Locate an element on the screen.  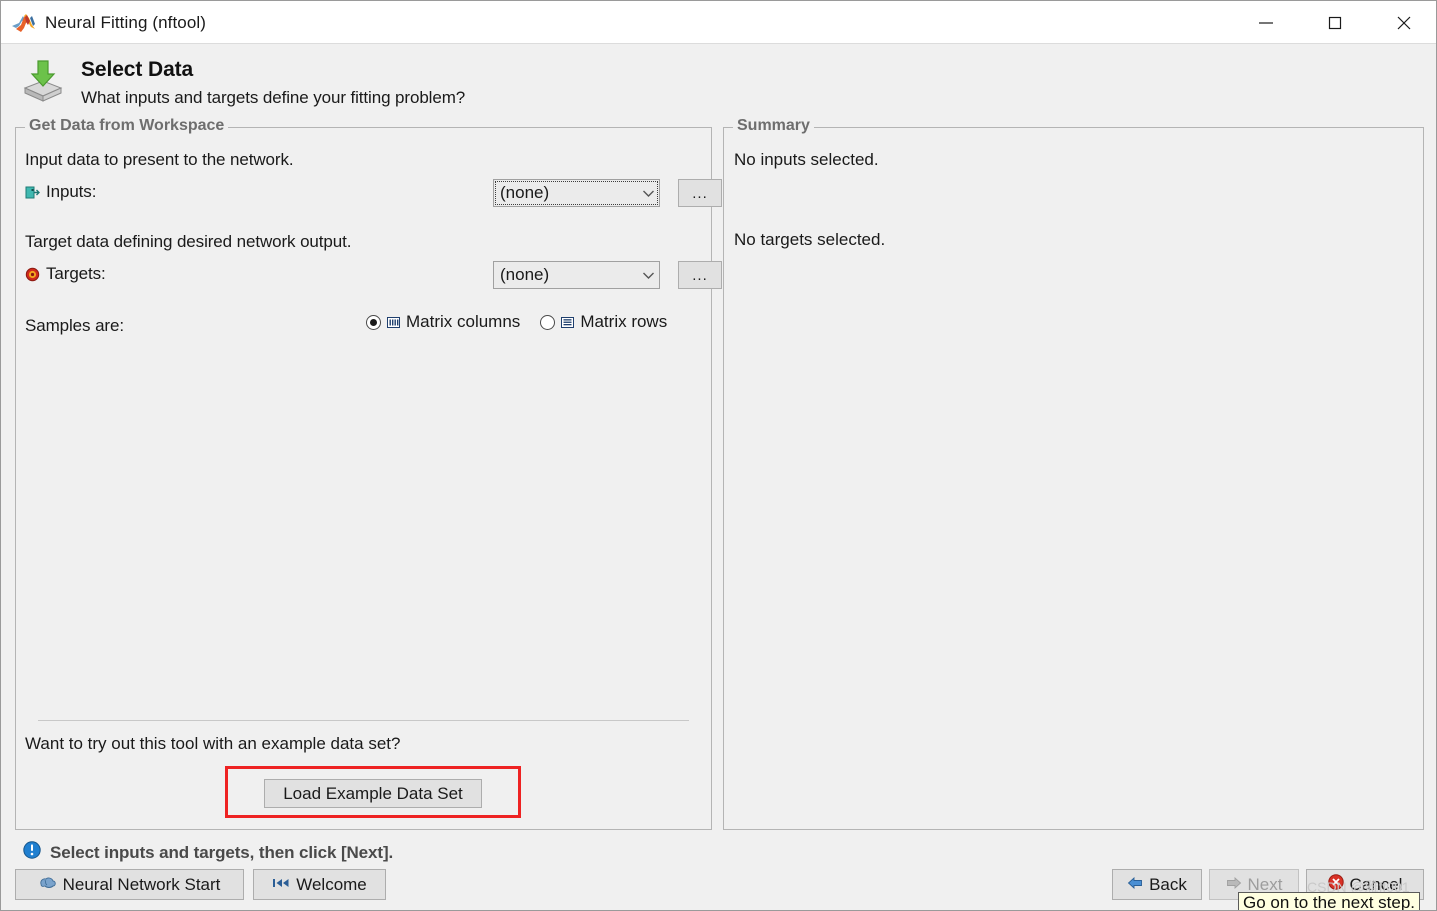
maximize-icon is located at coordinates (1335, 23).